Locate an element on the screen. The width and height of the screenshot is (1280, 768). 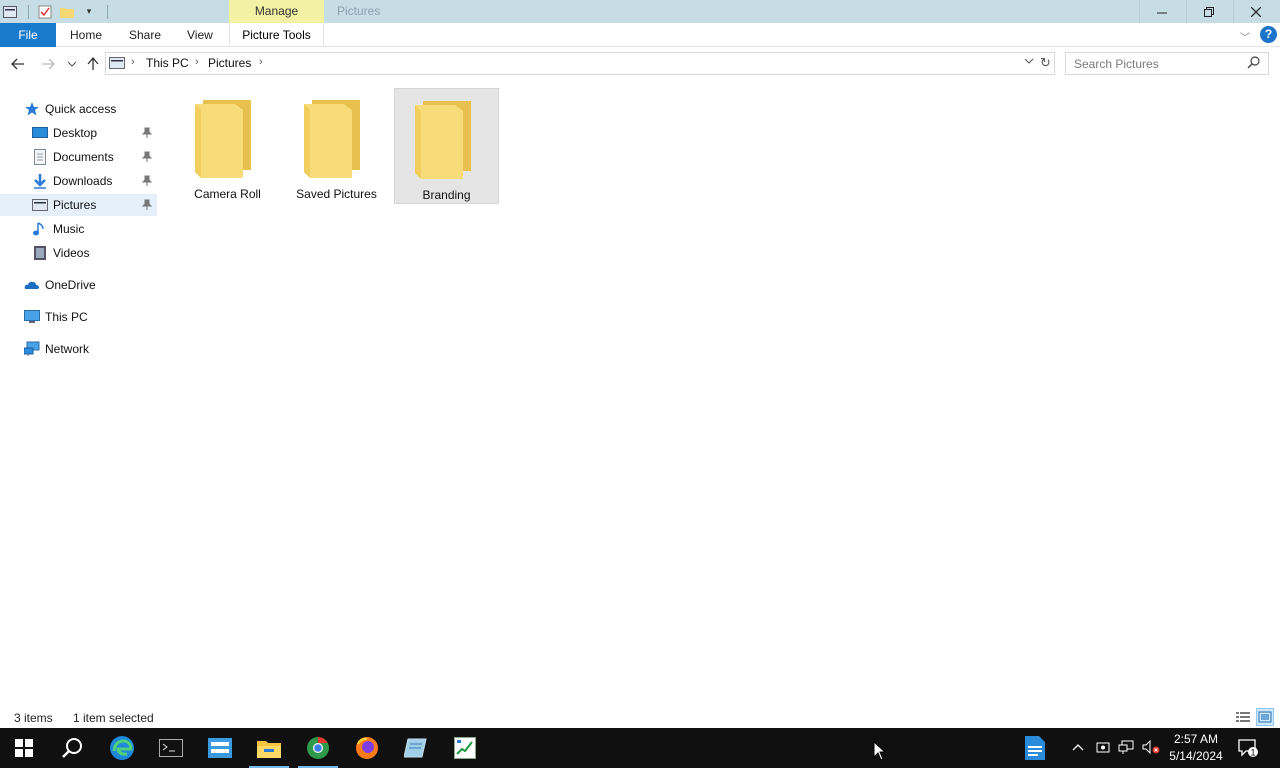
restore-button is located at coordinates (1209, 11).